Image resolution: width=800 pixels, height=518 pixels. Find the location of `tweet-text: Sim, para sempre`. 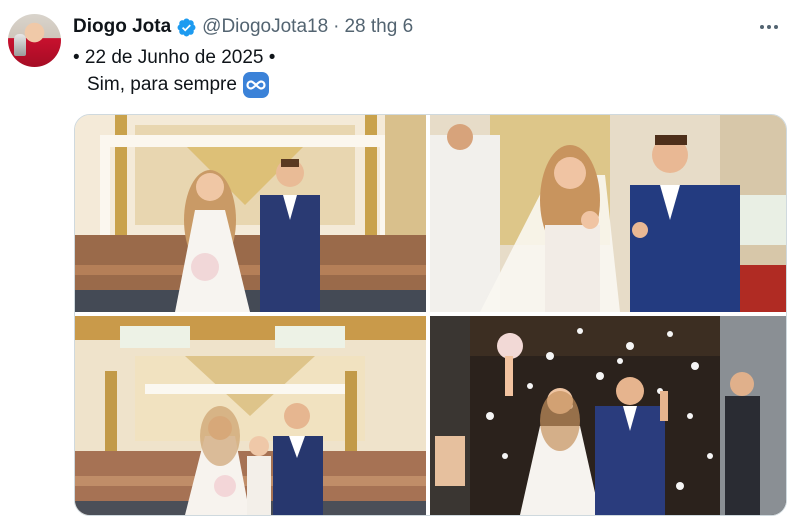

tweet-text: Sim, para sempre is located at coordinates (162, 84).